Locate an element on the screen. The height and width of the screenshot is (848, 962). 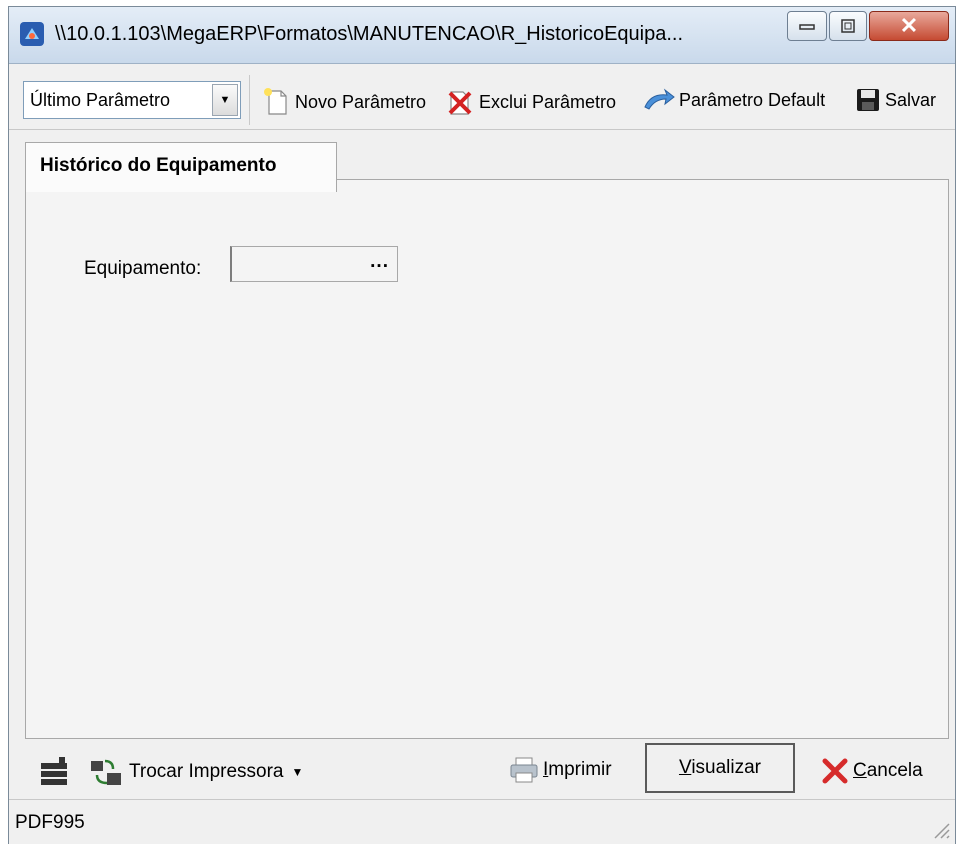
printer-icon is located at coordinates (524, 770).